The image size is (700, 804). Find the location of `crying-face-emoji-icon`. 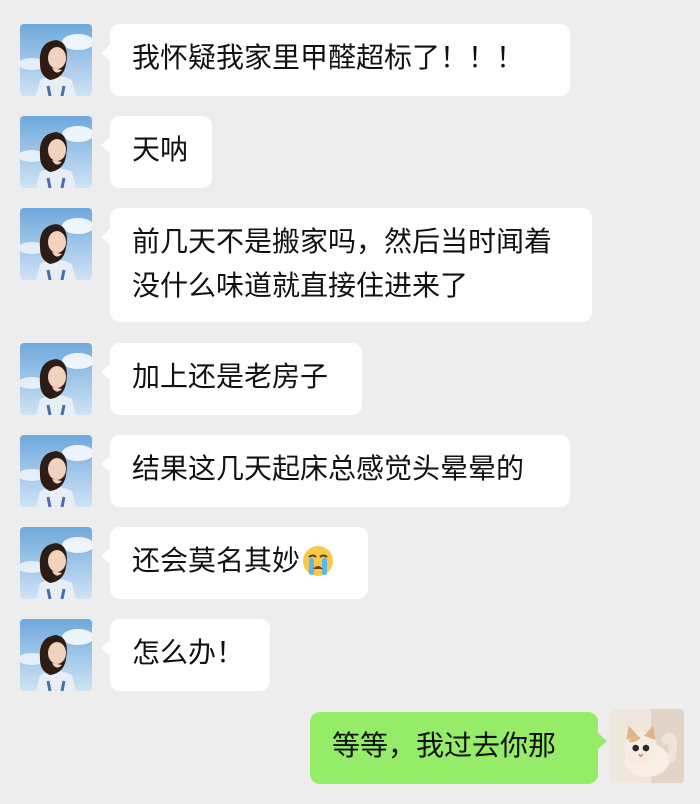

crying-face-emoji-icon is located at coordinates (318, 567).